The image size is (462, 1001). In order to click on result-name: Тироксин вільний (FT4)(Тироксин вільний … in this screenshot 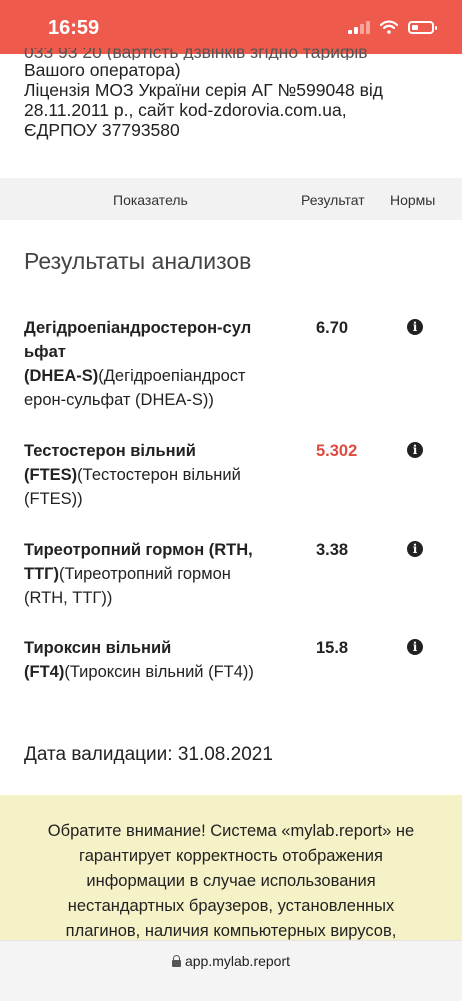, I will do `click(154, 660)`.